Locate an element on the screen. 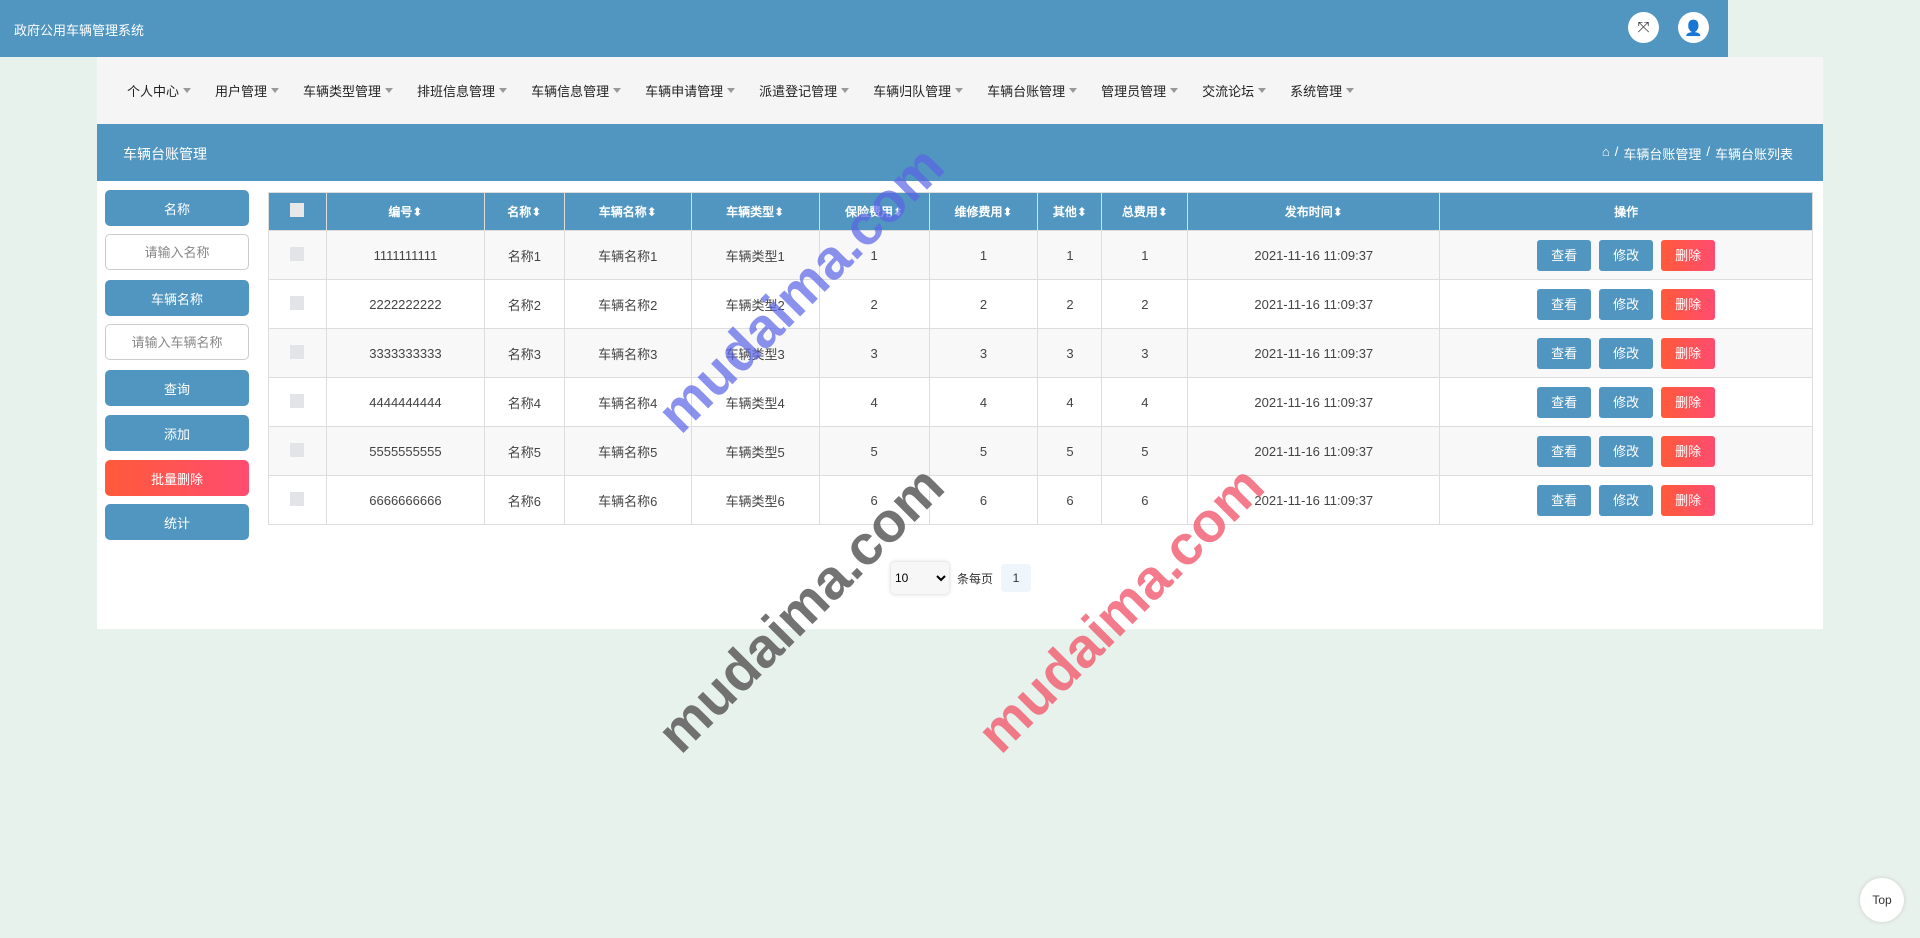  nav-item: 车辆信息管理 is located at coordinates (576, 90).